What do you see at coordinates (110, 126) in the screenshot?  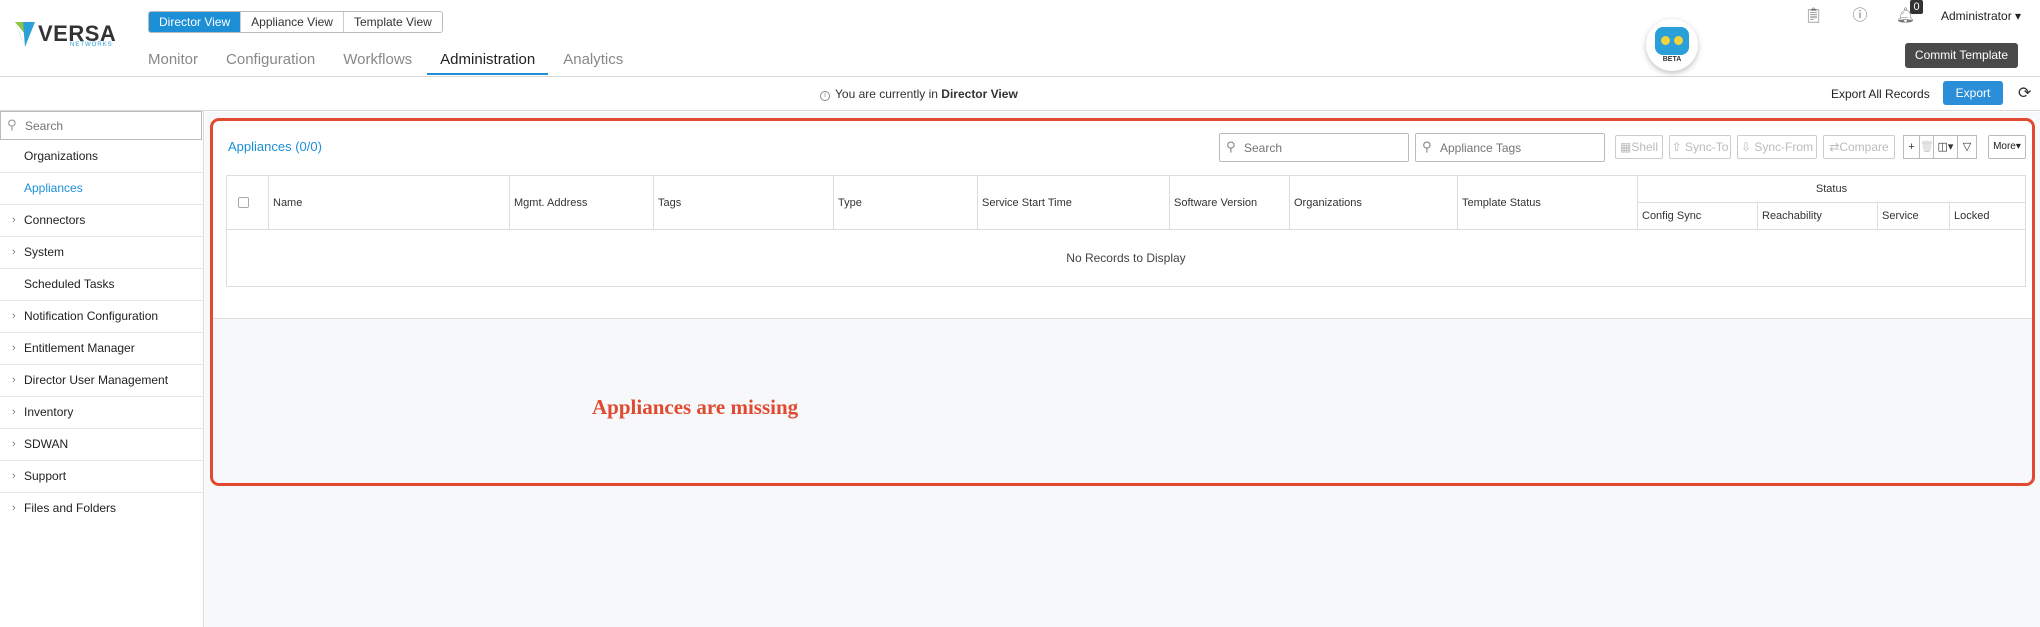 I see `sidebar-search-input` at bounding box center [110, 126].